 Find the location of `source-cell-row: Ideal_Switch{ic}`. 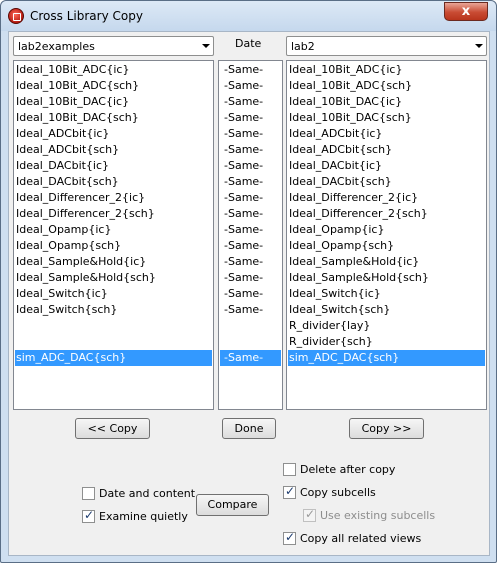

source-cell-row: Ideal_Switch{ic} is located at coordinates (113, 294).